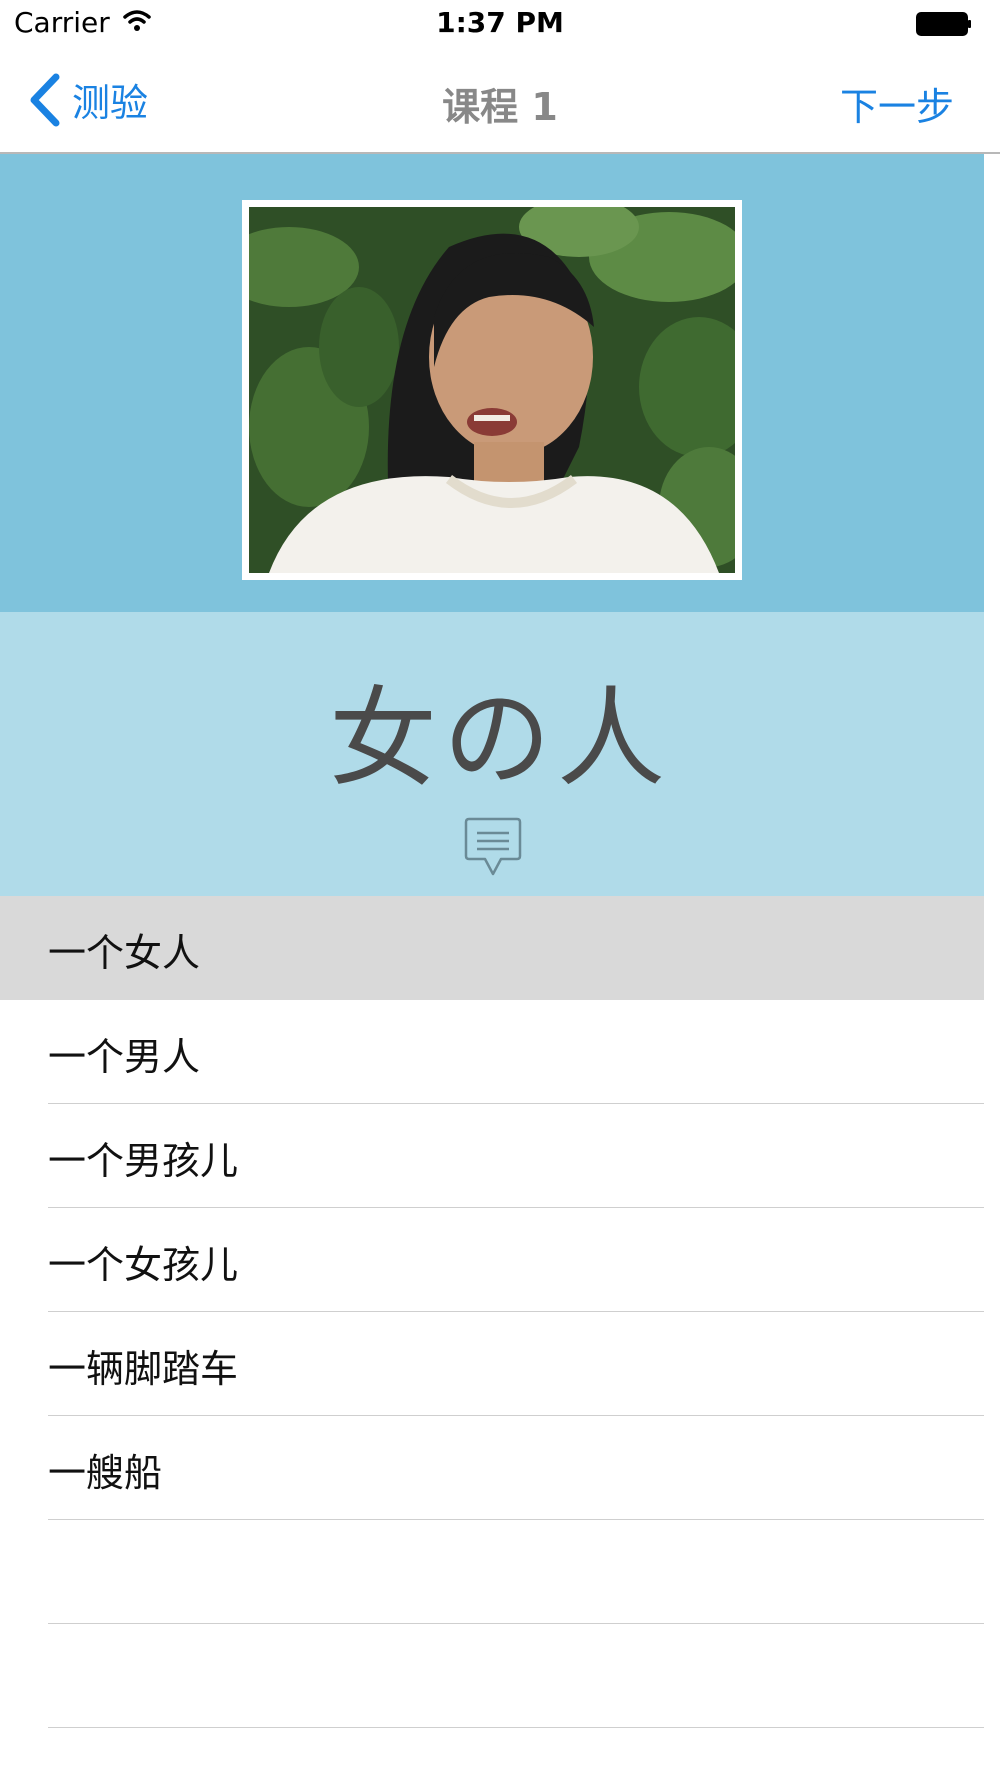 This screenshot has width=1000, height=1778. What do you see at coordinates (500, 102) in the screenshot?
I see `navigation-bar: 测验 课程 1 下一步` at bounding box center [500, 102].